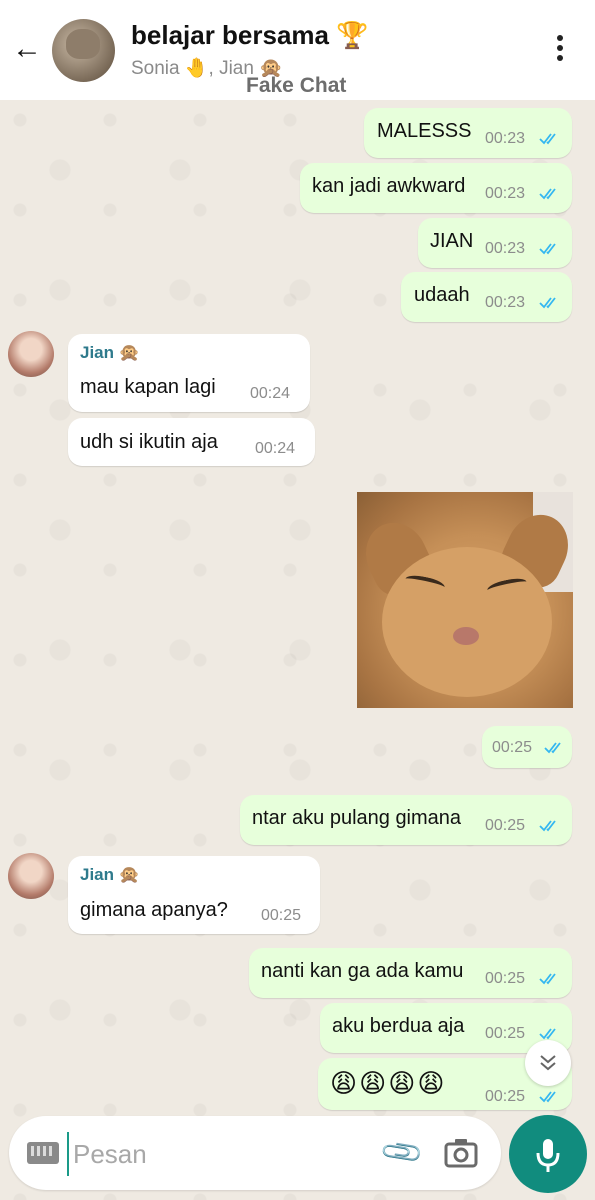 The width and height of the screenshot is (595, 1200). What do you see at coordinates (389, 186) in the screenshot?
I see `message-text: kan jadi awkward` at bounding box center [389, 186].